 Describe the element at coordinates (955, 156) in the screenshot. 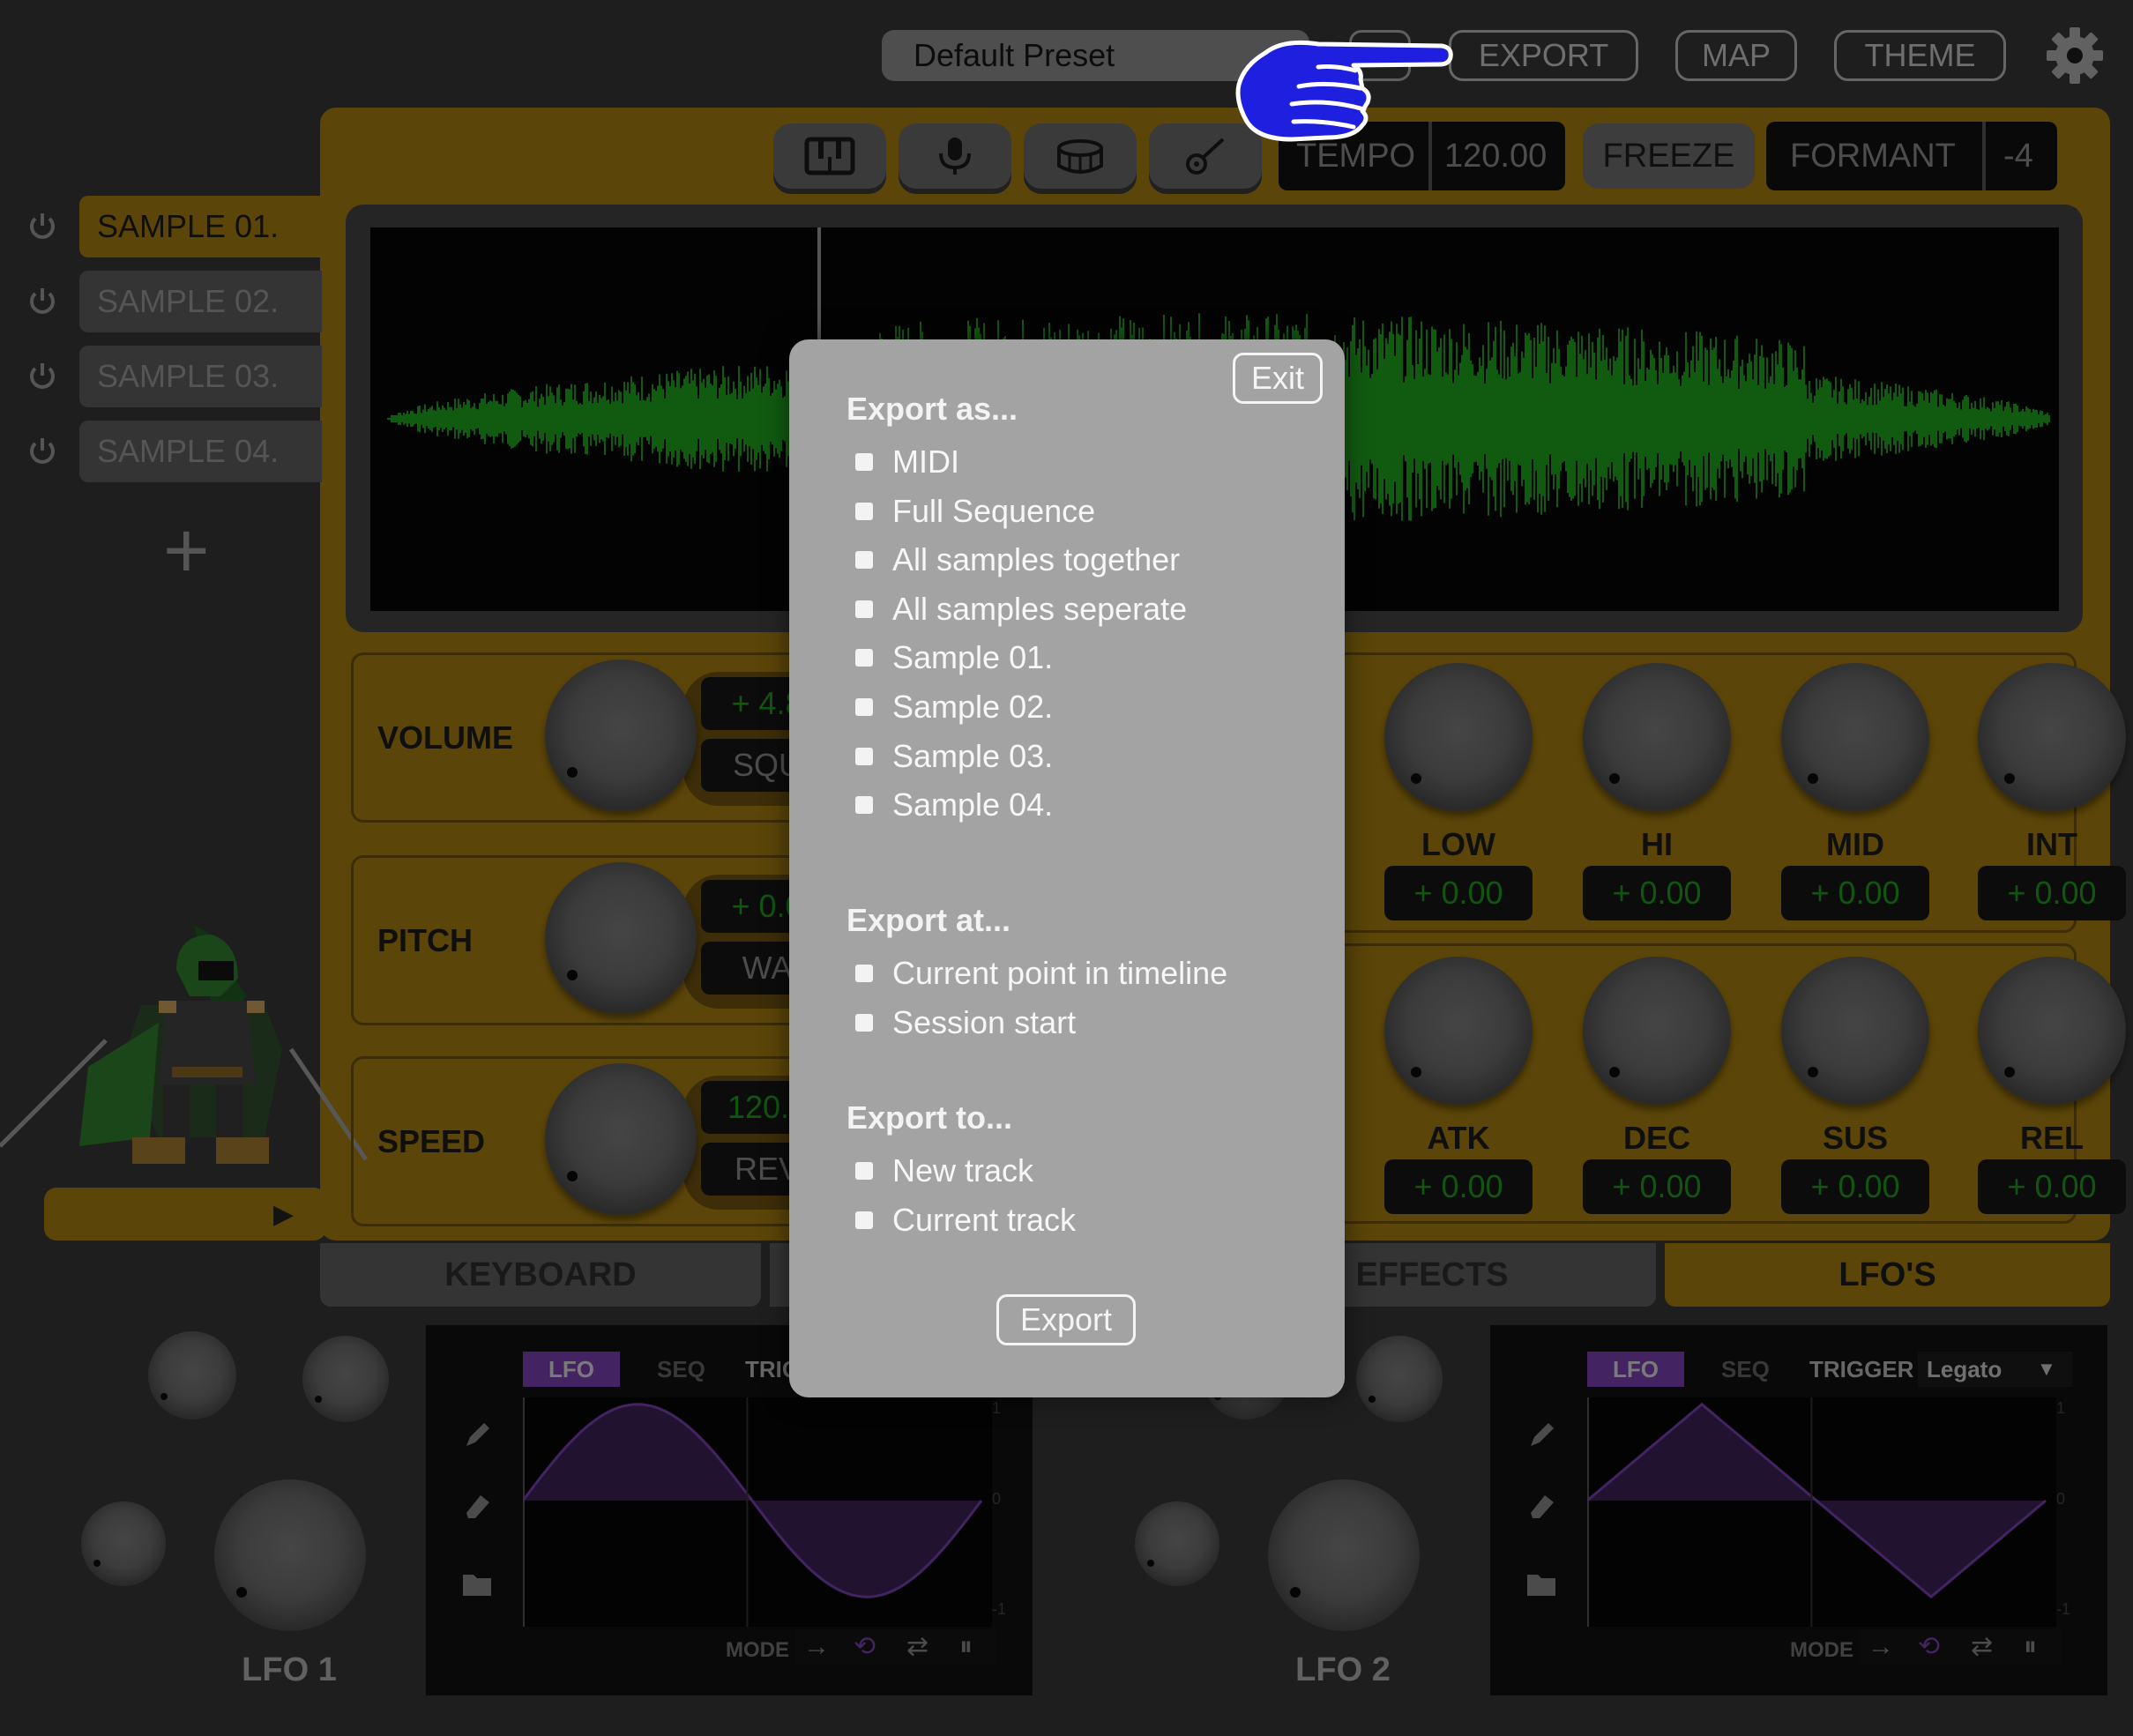

I see `microphone-mode-button` at that location.